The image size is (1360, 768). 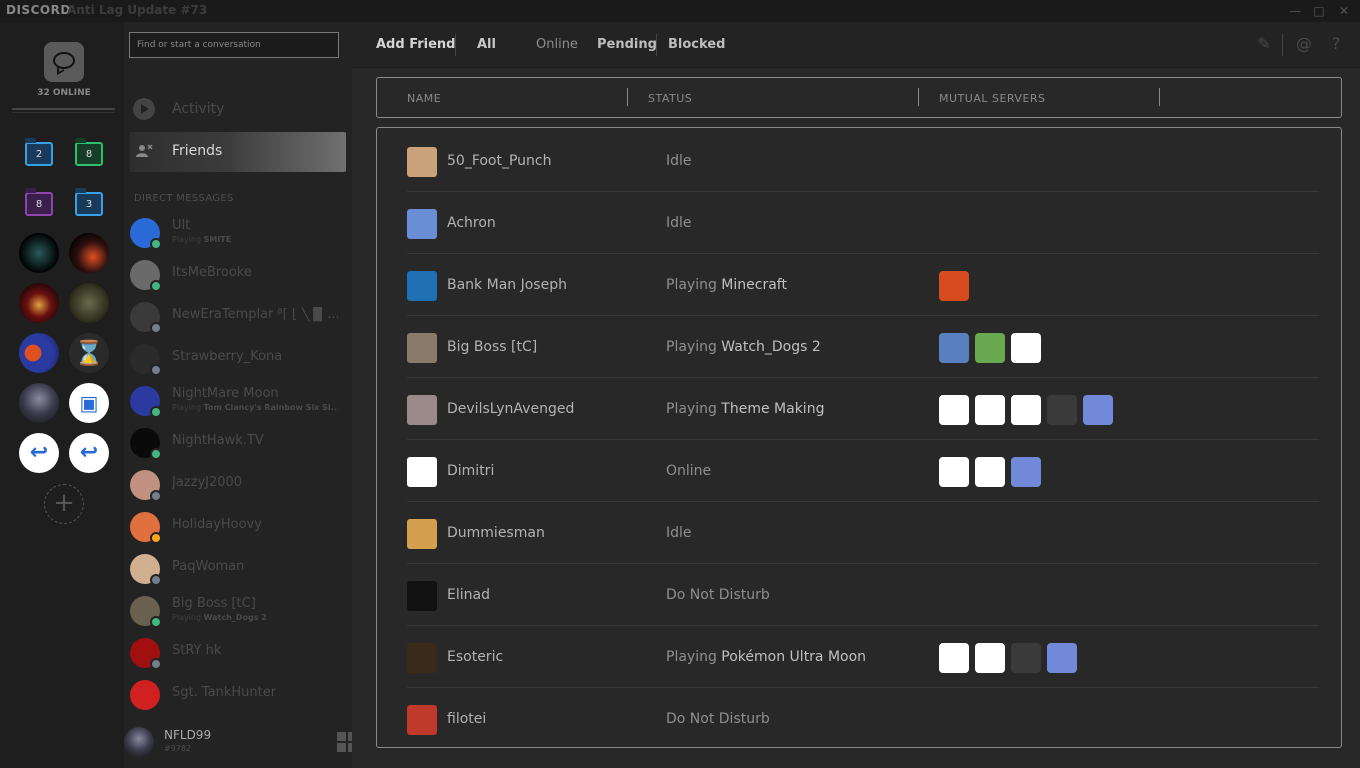 What do you see at coordinates (718, 719) in the screenshot?
I see `status-text: Do Not Disturb` at bounding box center [718, 719].